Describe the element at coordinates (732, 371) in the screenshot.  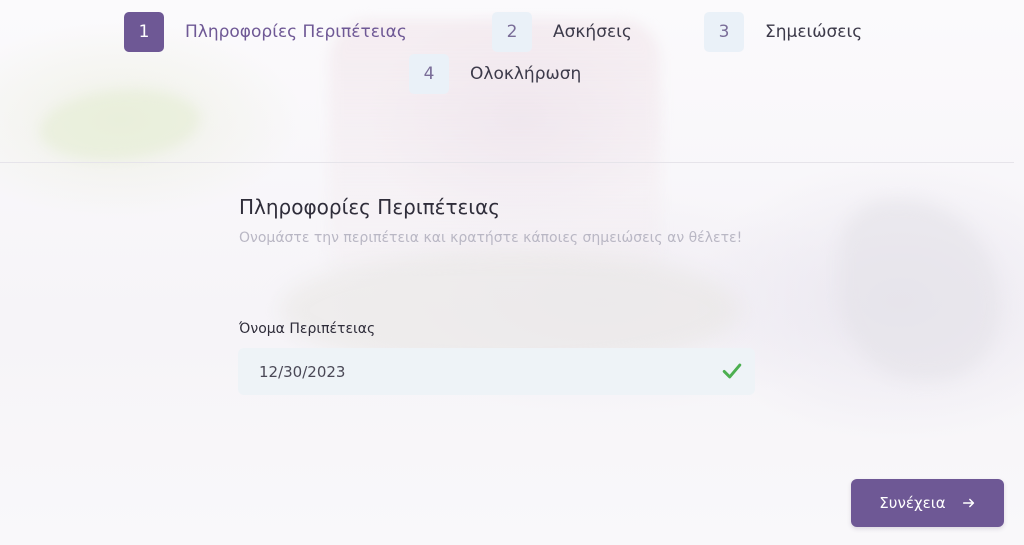
I see `check-icon` at that location.